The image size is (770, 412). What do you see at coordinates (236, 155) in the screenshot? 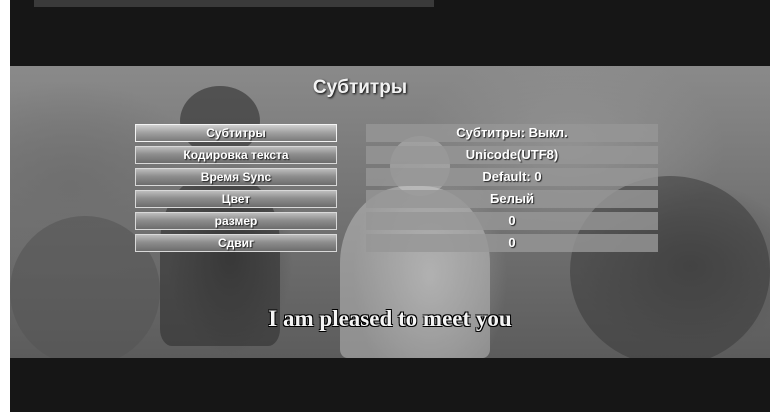
I see `menu-item-encoding: Кодировка текста` at bounding box center [236, 155].